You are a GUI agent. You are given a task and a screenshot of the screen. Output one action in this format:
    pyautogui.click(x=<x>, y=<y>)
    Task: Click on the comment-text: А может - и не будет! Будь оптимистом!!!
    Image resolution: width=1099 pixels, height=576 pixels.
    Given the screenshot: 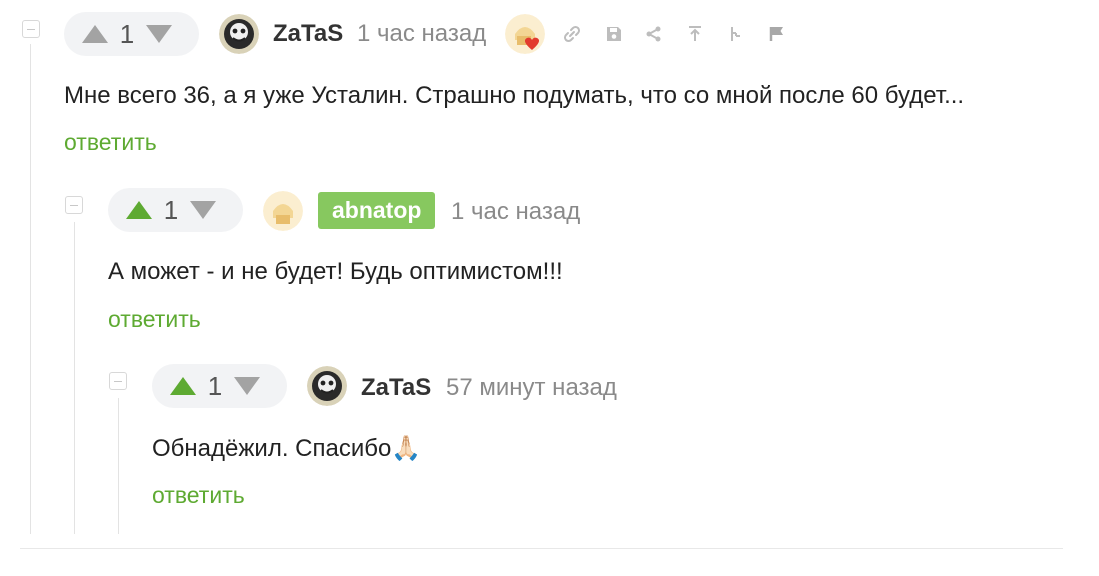 What is the action you would take?
    pyautogui.click(x=335, y=271)
    